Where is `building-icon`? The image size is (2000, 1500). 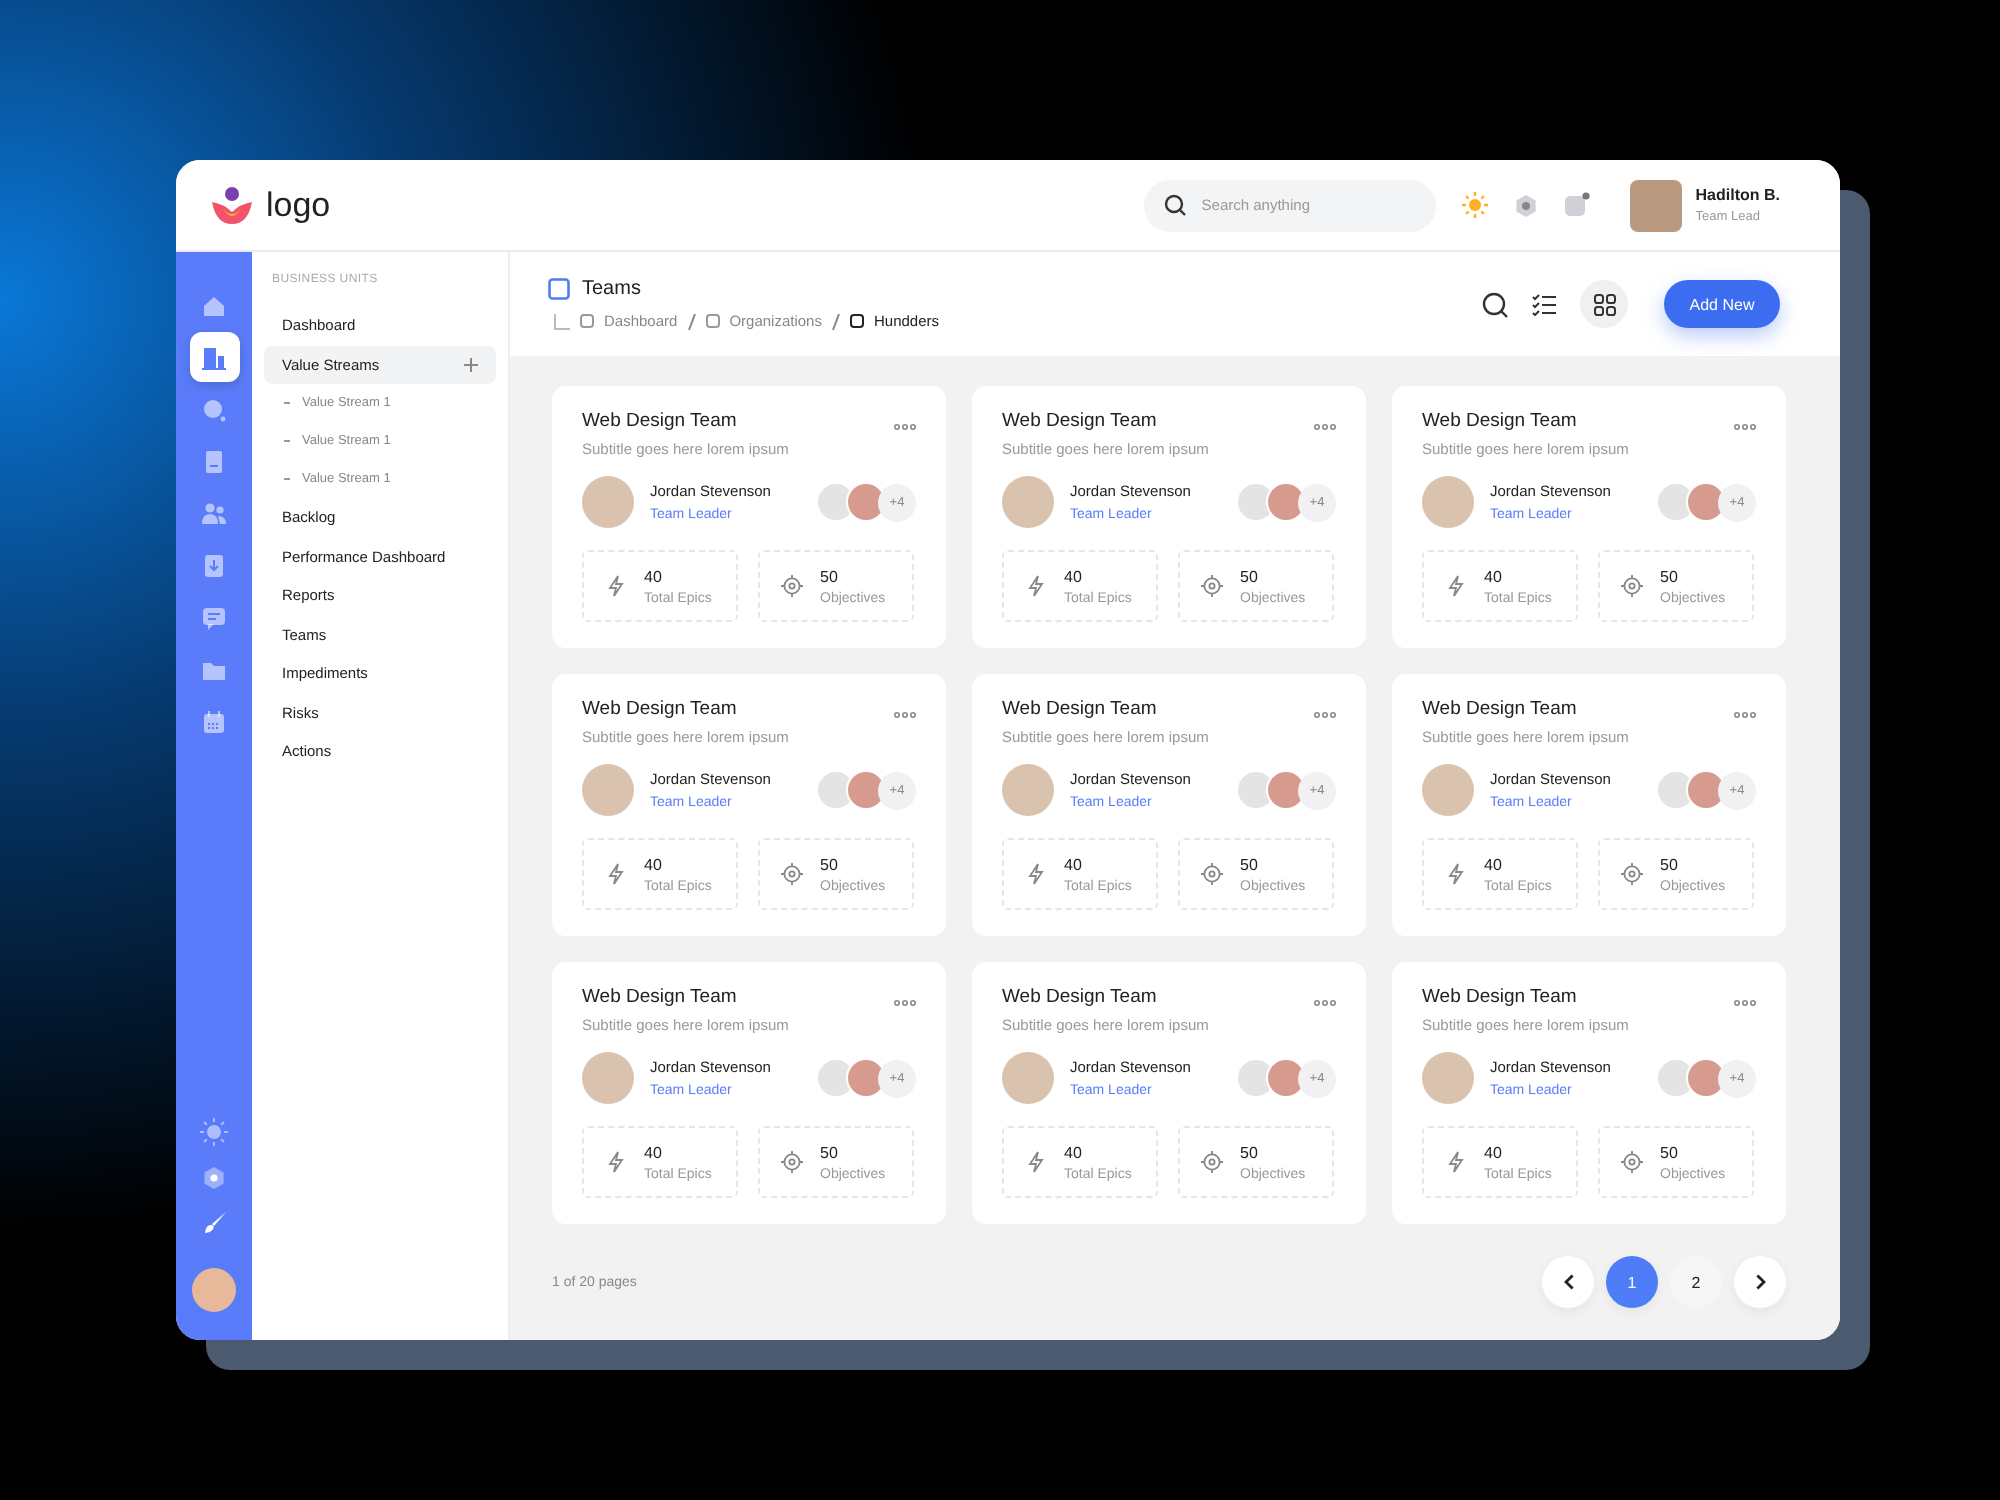 building-icon is located at coordinates (214, 357).